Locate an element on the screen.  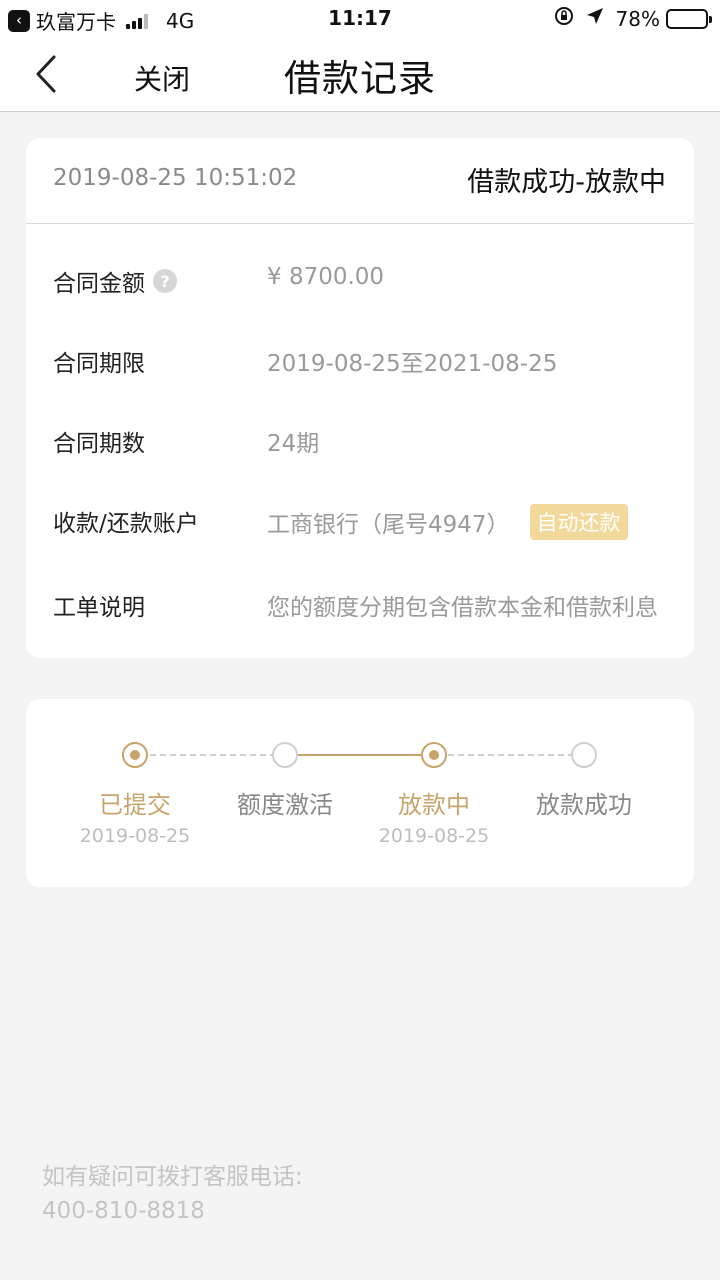
battery-percent: 78% is located at coordinates (637, 18).